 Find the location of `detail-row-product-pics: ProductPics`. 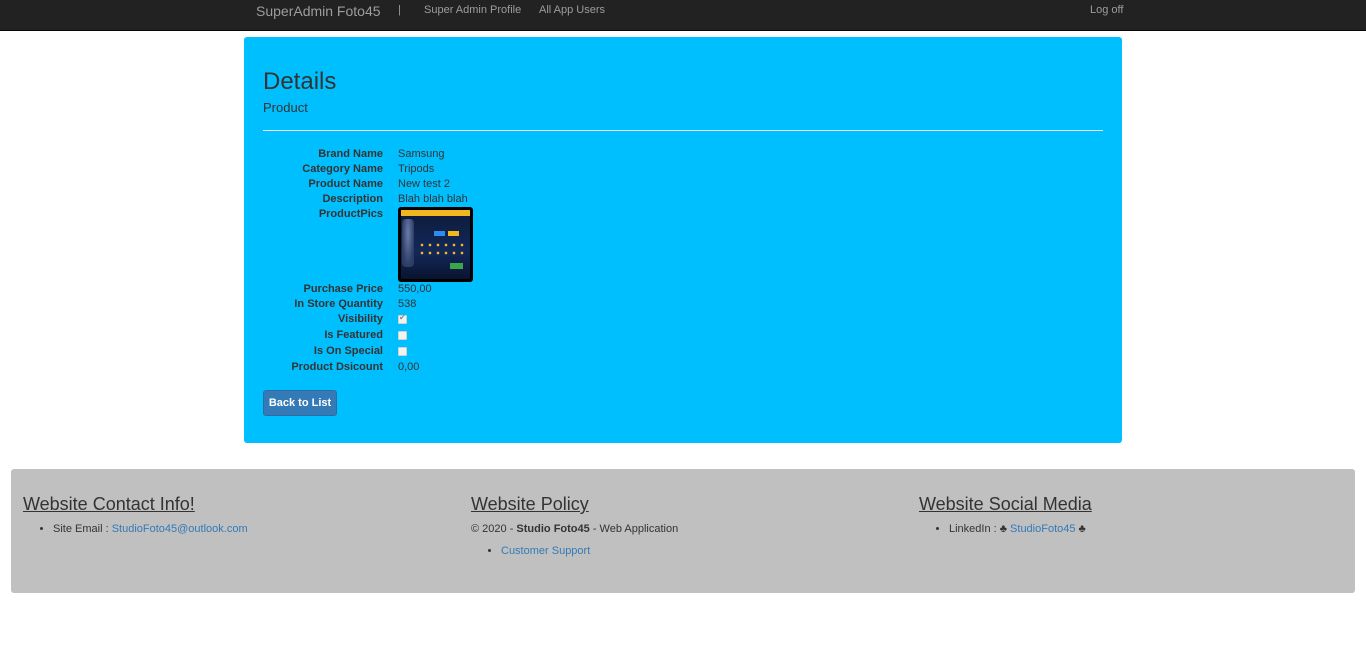

detail-row-product-pics: ProductPics is located at coordinates (683, 244).